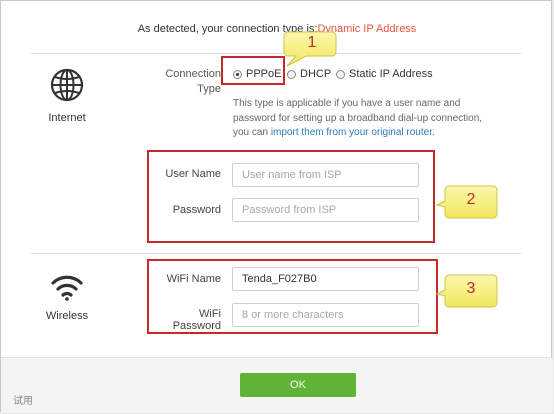 The image size is (554, 414). I want to click on top-divider, so click(276, 53).